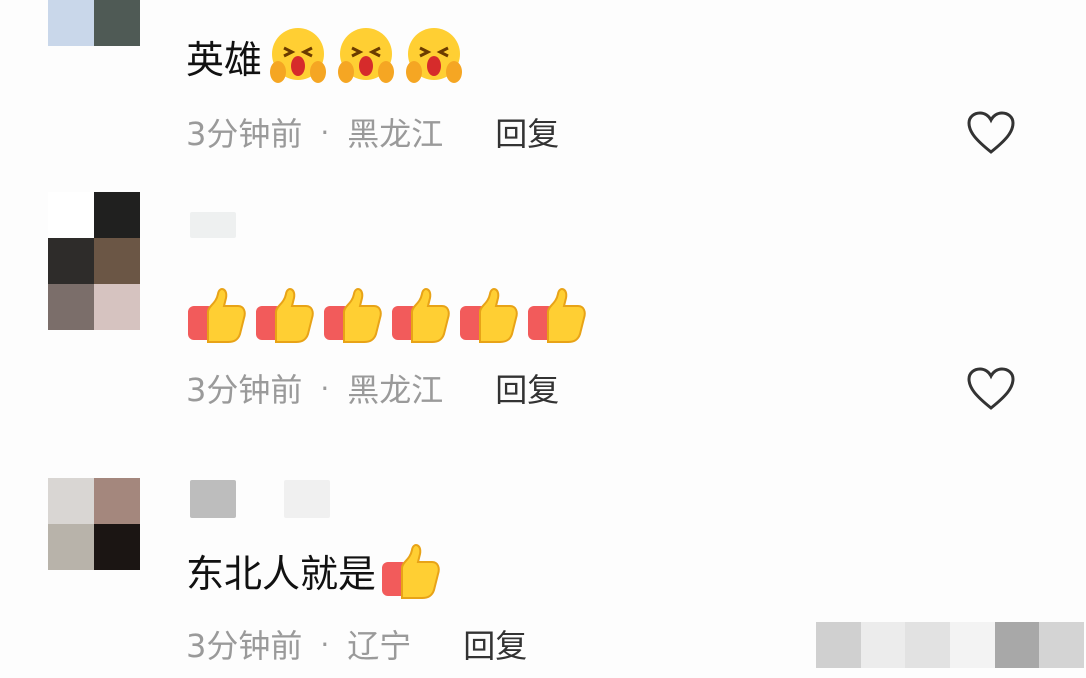 Image resolution: width=1086 pixels, height=678 pixels. What do you see at coordinates (386, 314) in the screenshot?
I see `comment-text` at bounding box center [386, 314].